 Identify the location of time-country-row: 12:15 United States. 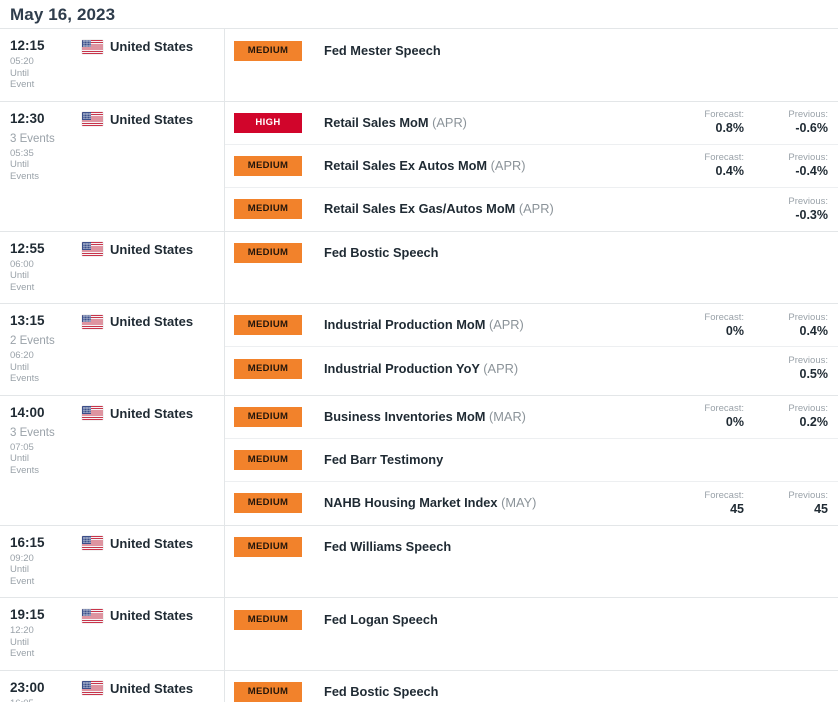
(117, 46).